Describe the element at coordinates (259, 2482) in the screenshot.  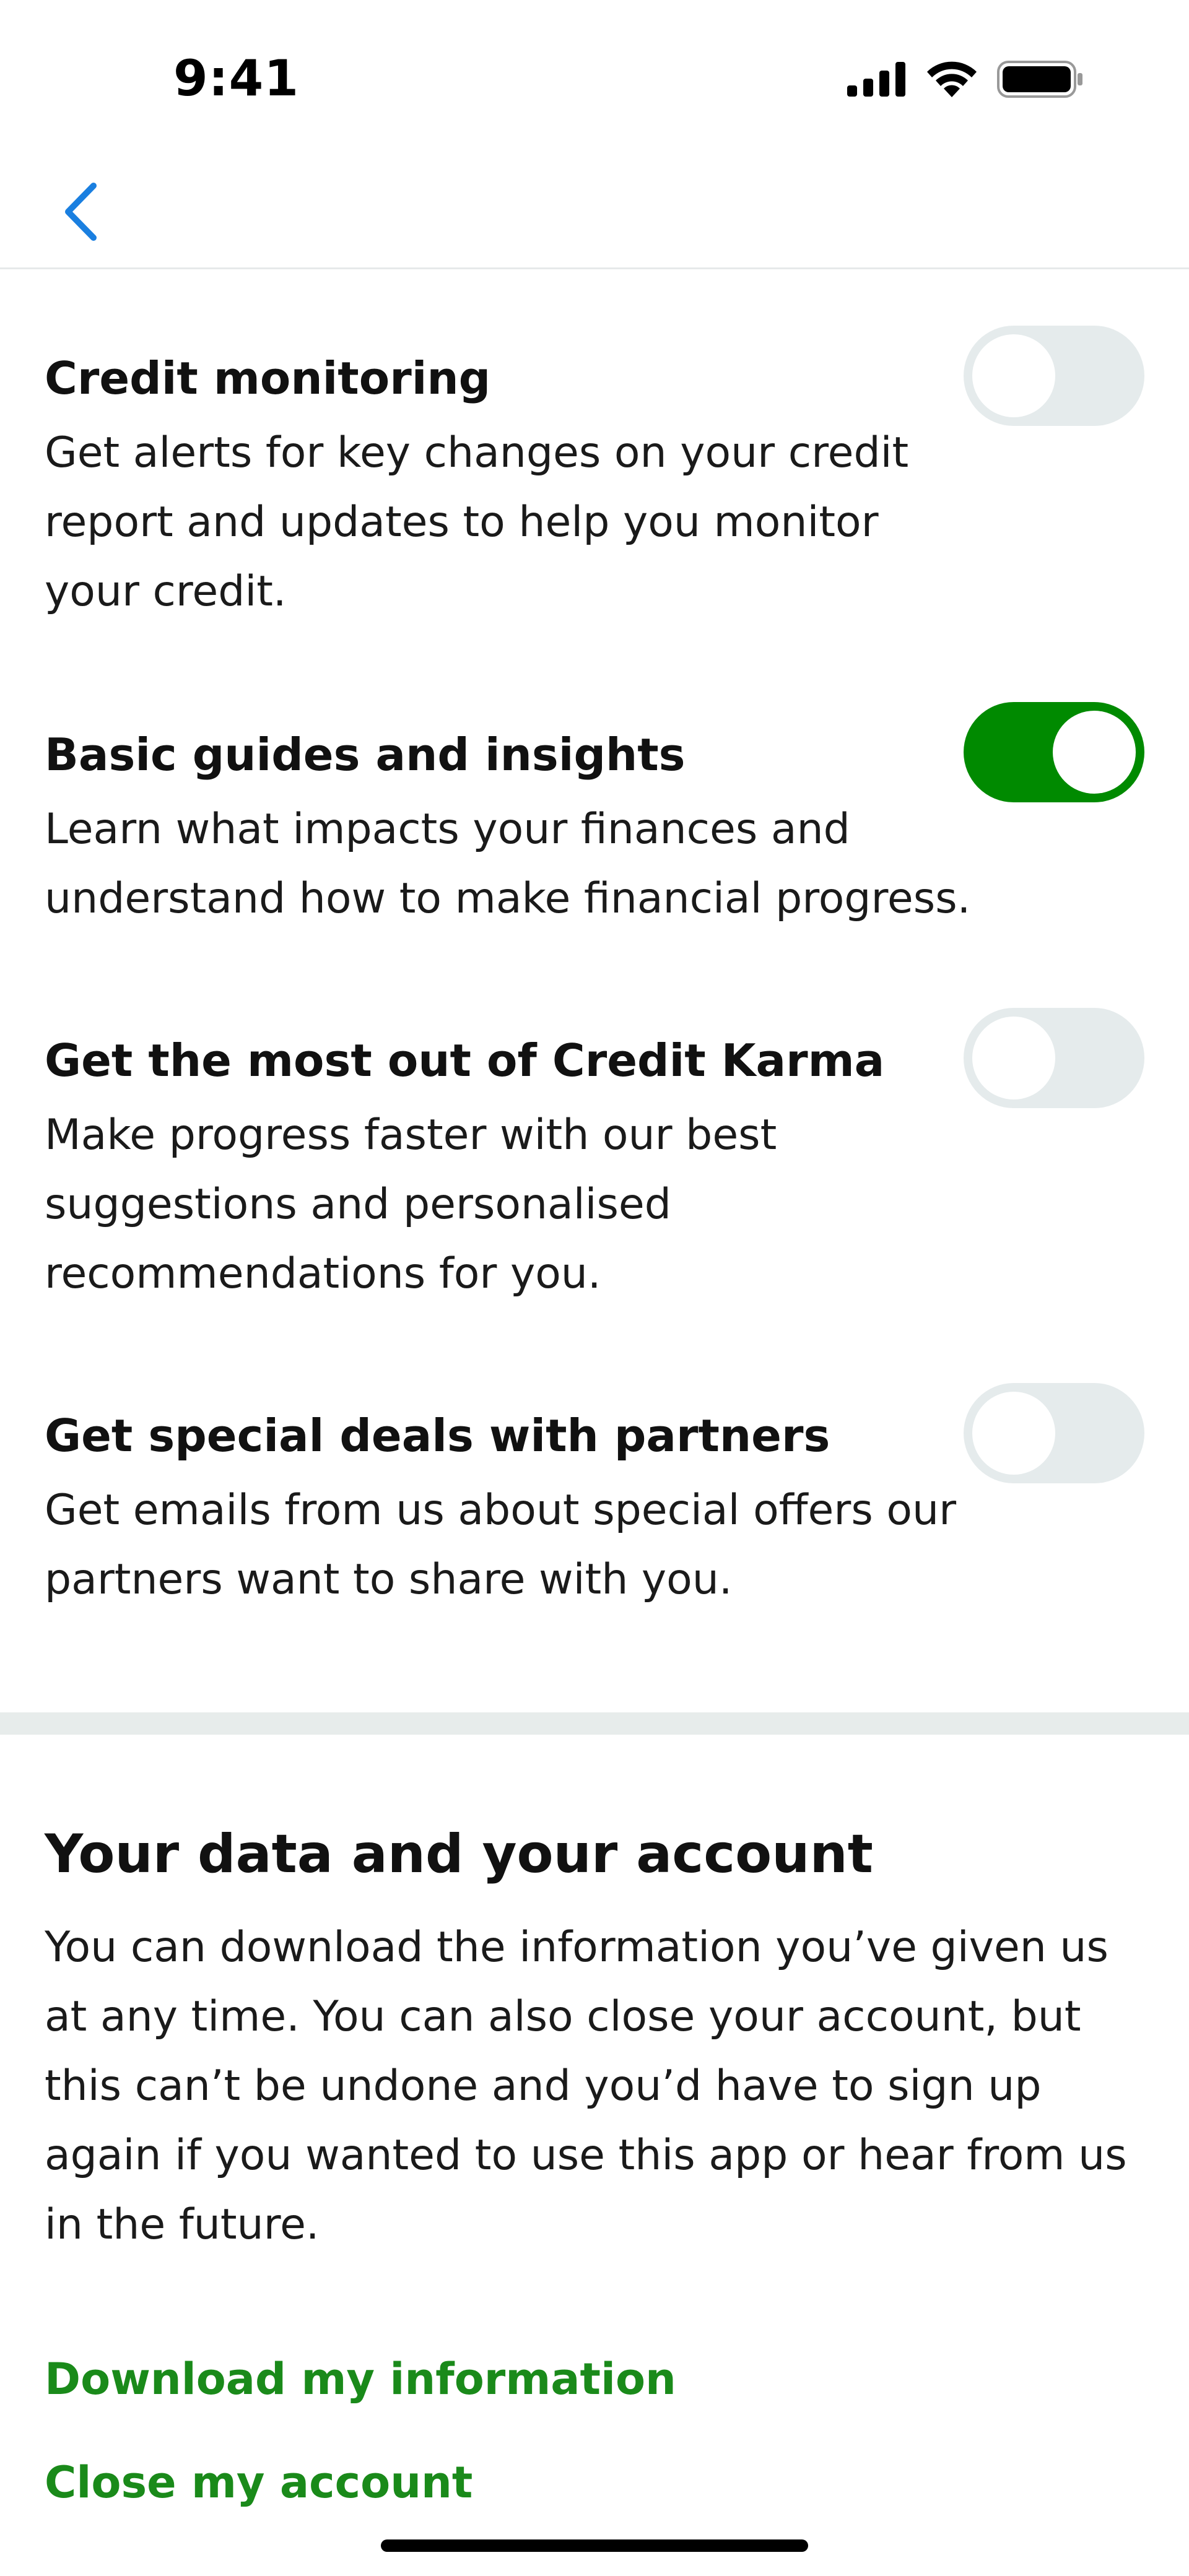
I see `close-my-account-link: Close my account` at that location.